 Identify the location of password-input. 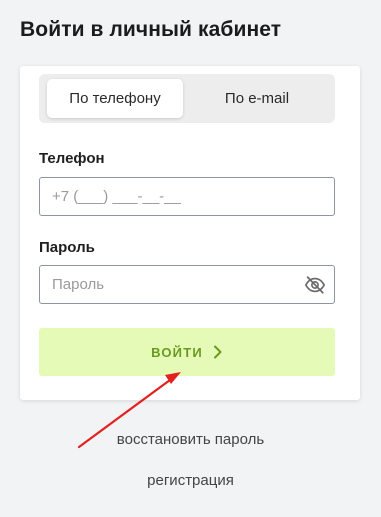
(166, 284).